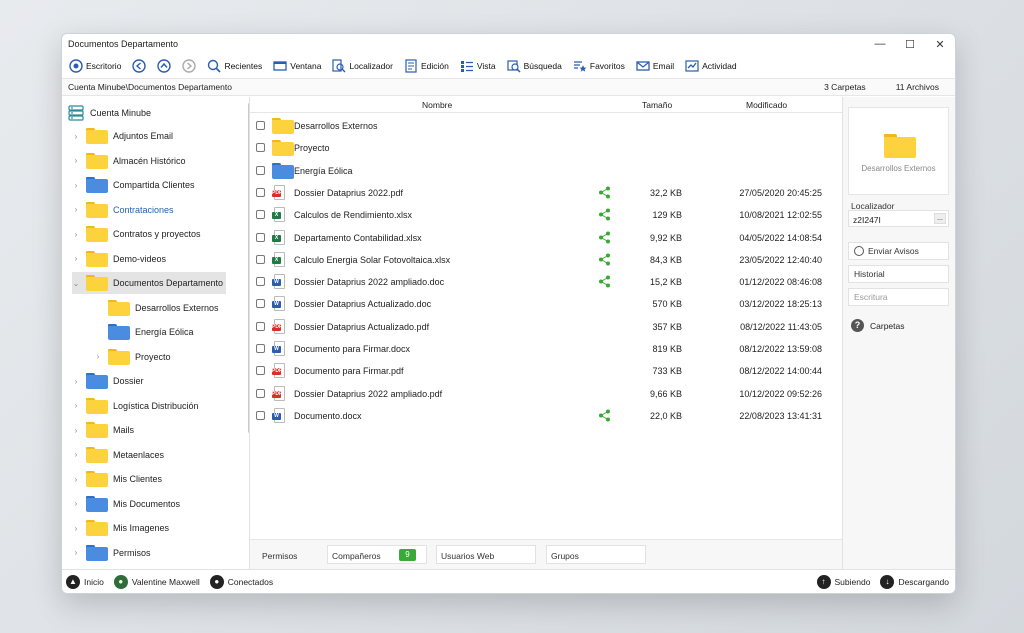 The width and height of the screenshot is (1024, 633). Describe the element at coordinates (940, 44) in the screenshot. I see `close-icon: ✕` at that location.